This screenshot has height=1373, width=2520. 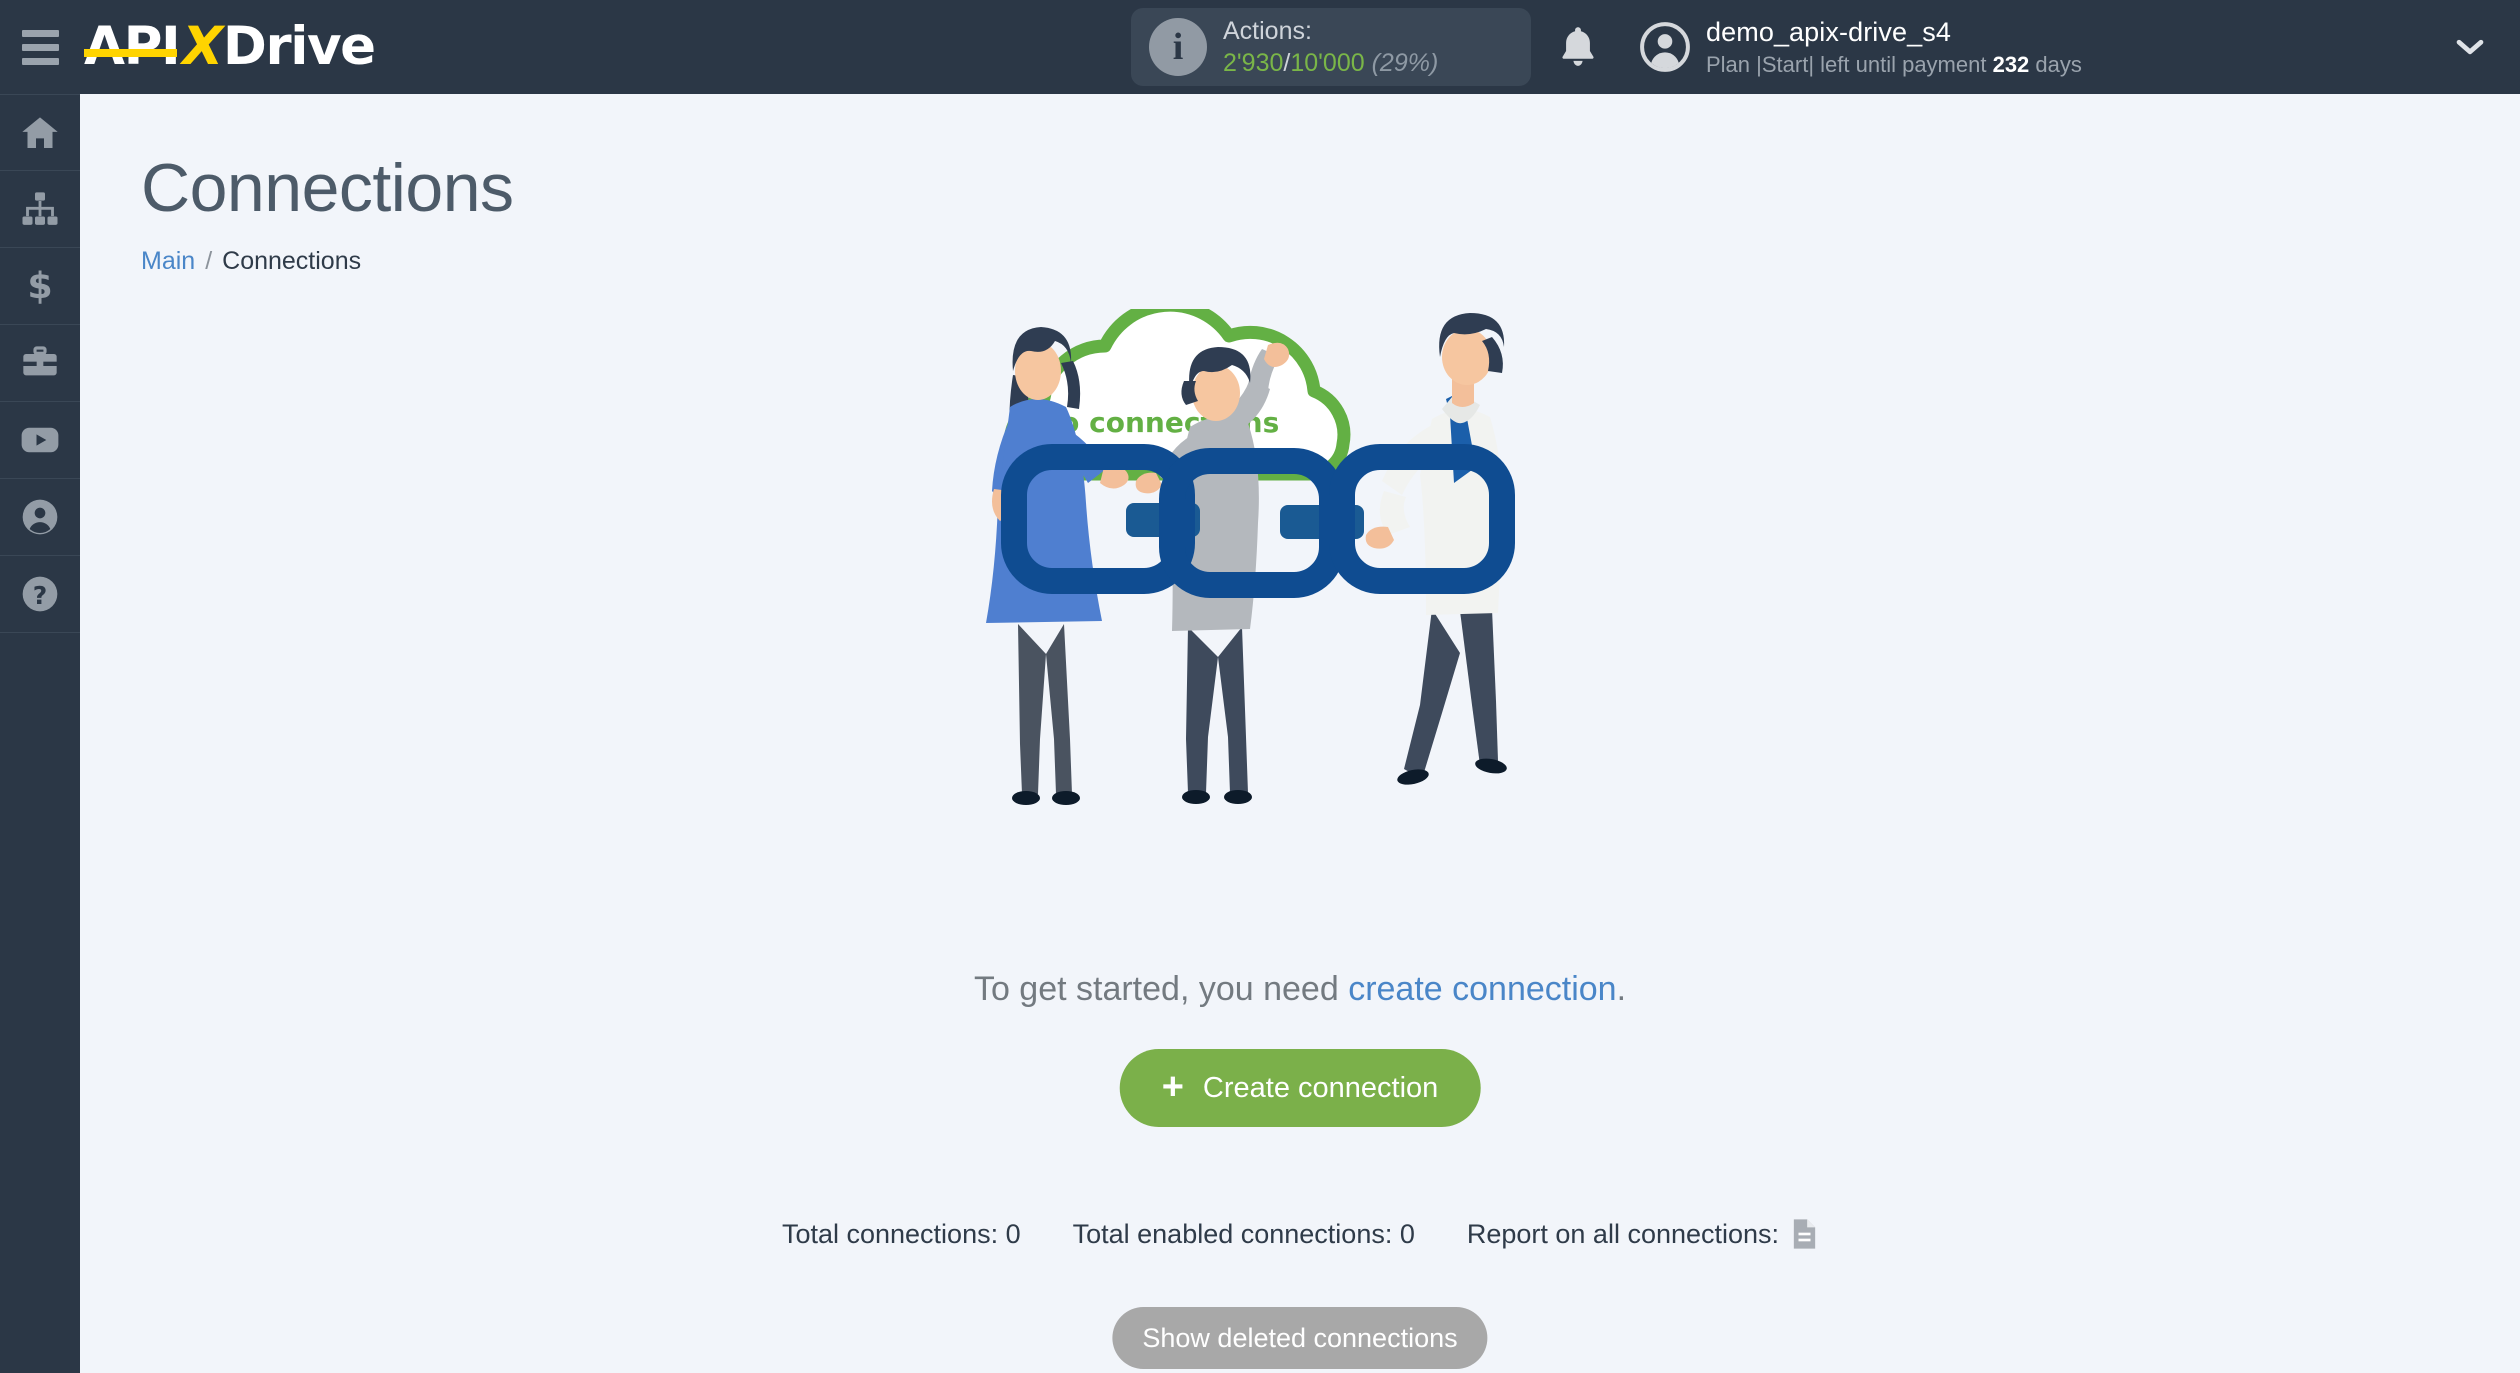 I want to click on user-plan-info: Plan |Start| left until payment 232 days, so click(x=1894, y=65).